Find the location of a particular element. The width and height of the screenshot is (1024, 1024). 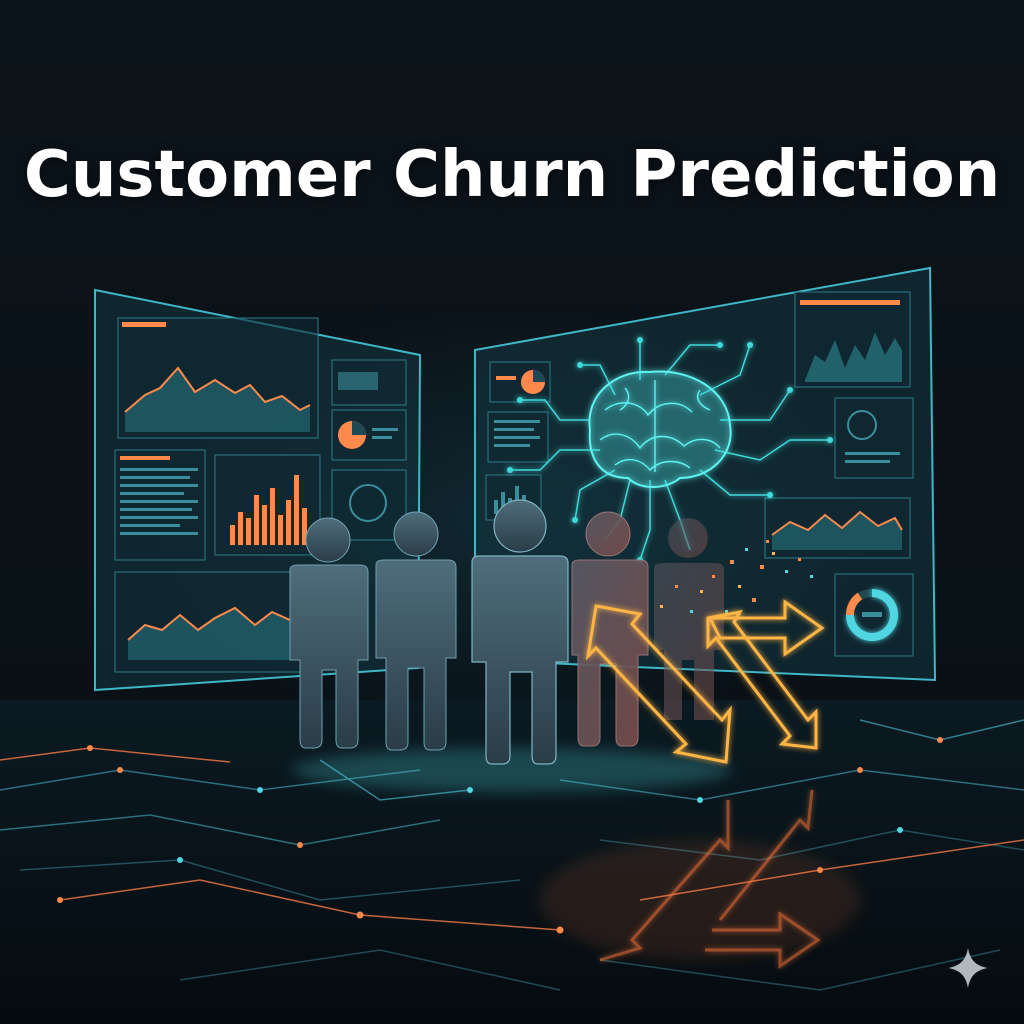

left-dashboard-panel is located at coordinates (258, 490).